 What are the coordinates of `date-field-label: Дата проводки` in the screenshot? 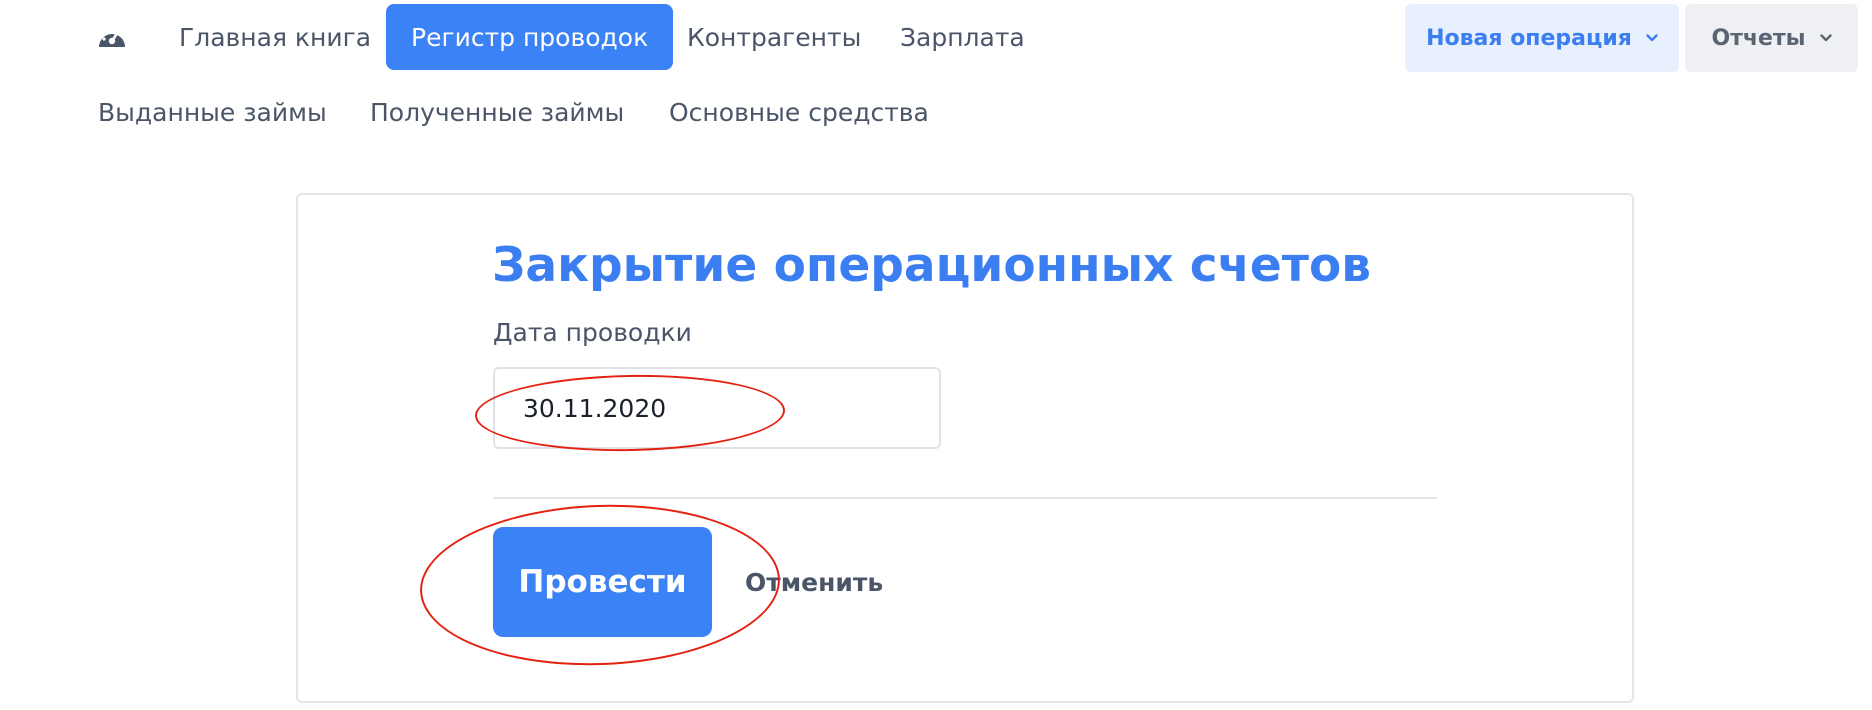 It's located at (592, 332).